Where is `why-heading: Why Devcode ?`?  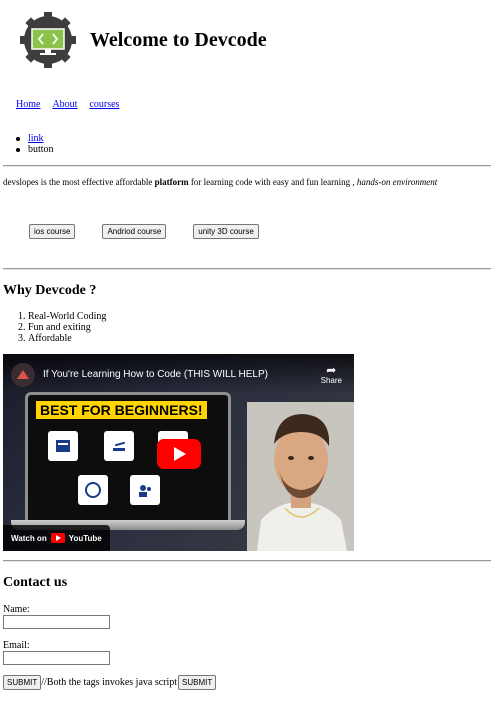
why-heading: Why Devcode ? is located at coordinates (50, 290).